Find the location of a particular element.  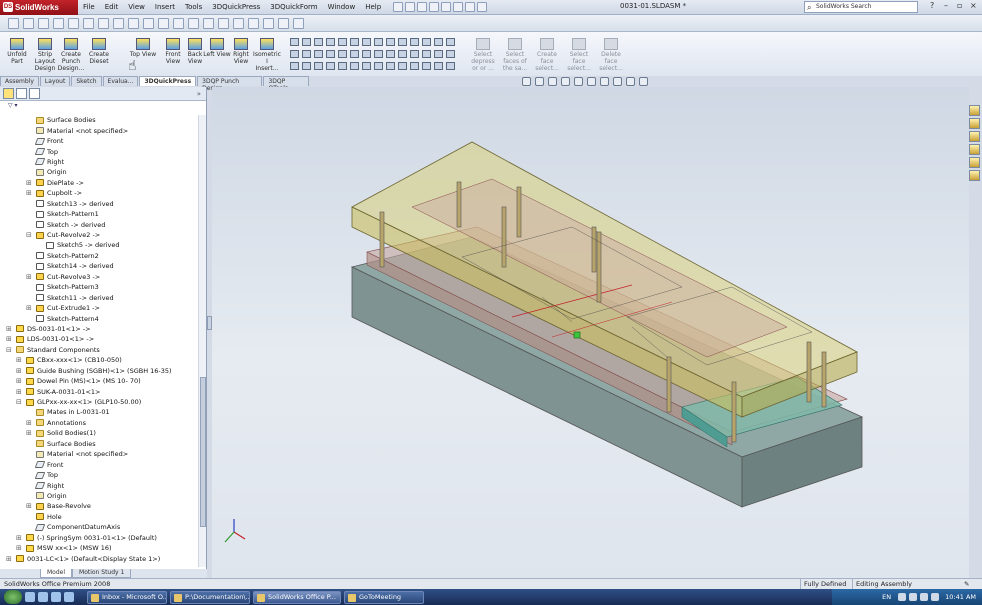

appearances-icon is located at coordinates (974, 175).